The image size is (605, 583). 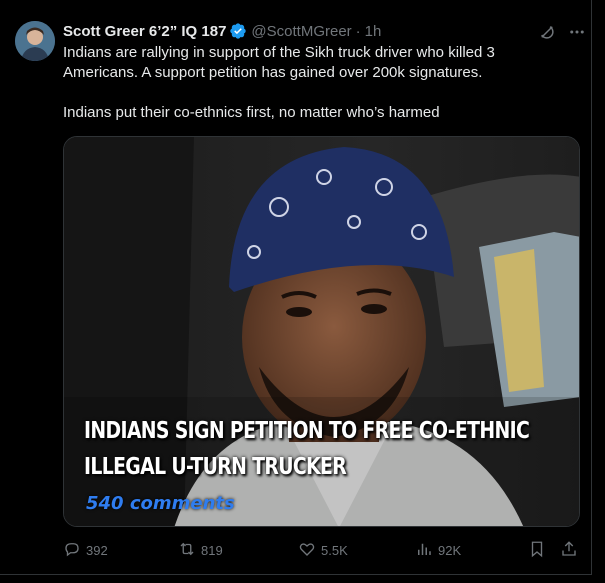 What do you see at coordinates (187, 550) in the screenshot?
I see `repost-icon` at bounding box center [187, 550].